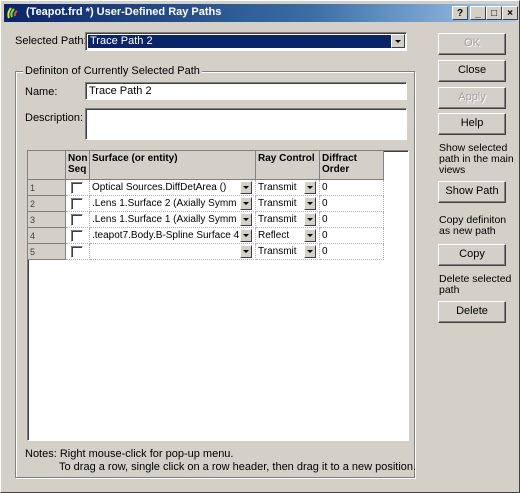  What do you see at coordinates (494, 13) in the screenshot?
I see `maximize-button: □` at bounding box center [494, 13].